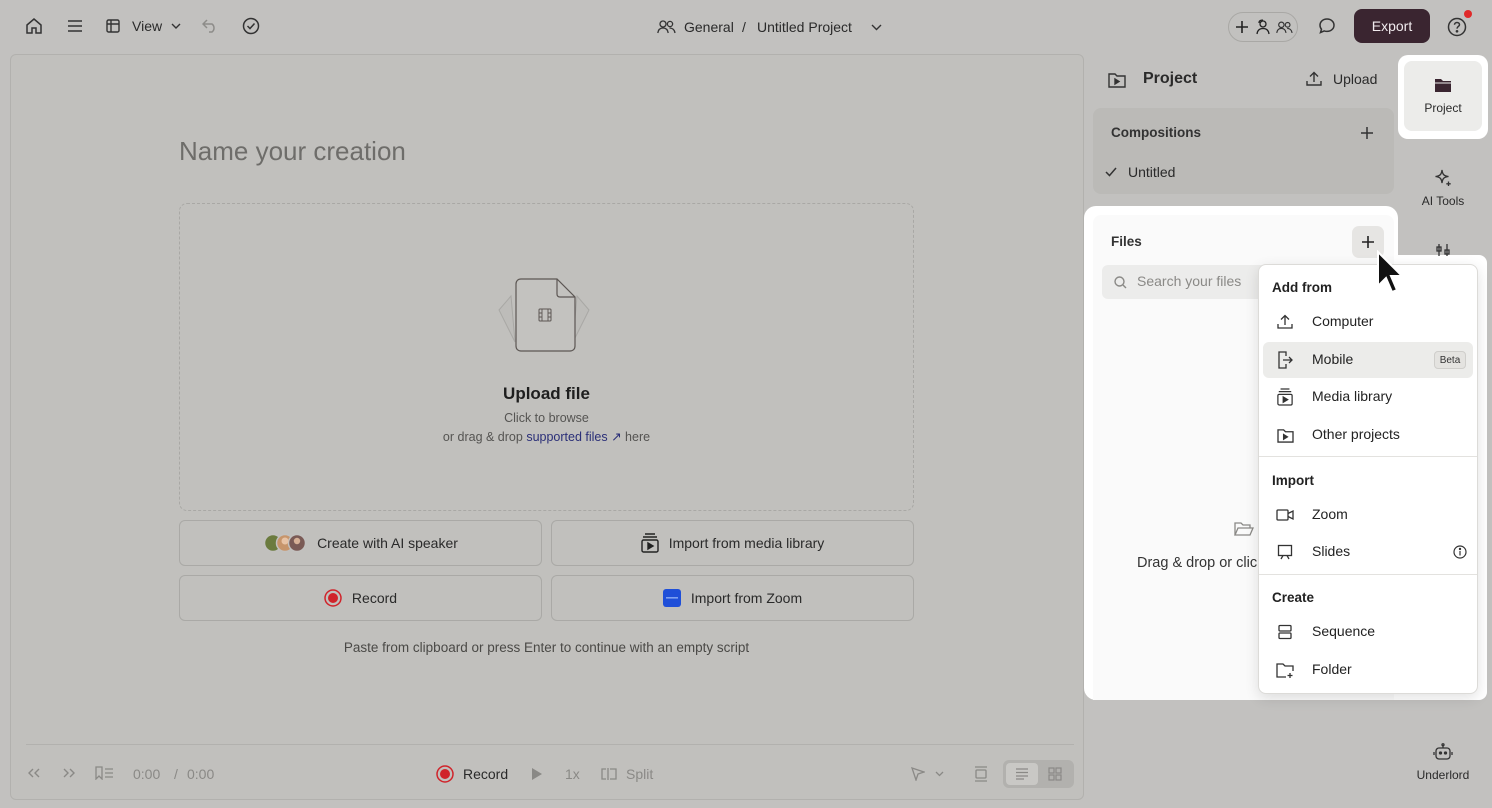  I want to click on sidebar-underlord-label: Underlord, so click(1443, 775).